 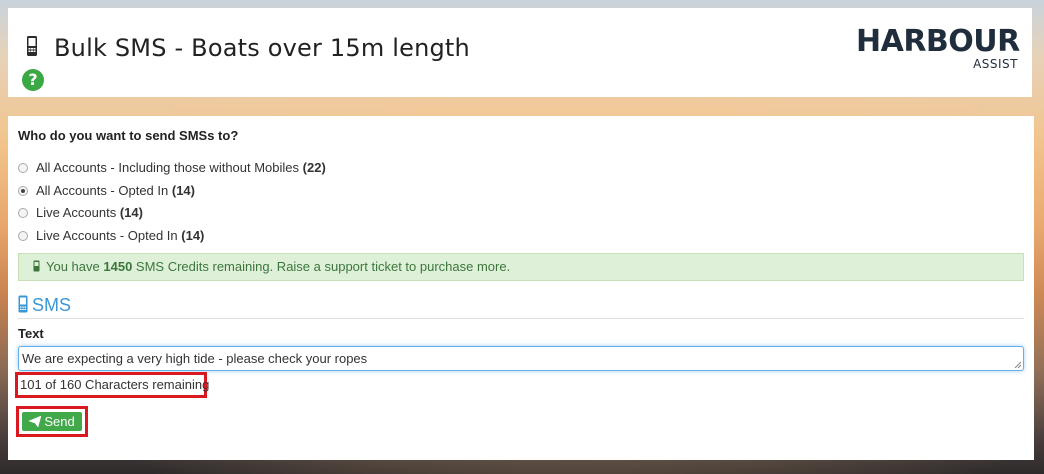 What do you see at coordinates (107, 235) in the screenshot?
I see `option-label: Live Accounts - Opted In` at bounding box center [107, 235].